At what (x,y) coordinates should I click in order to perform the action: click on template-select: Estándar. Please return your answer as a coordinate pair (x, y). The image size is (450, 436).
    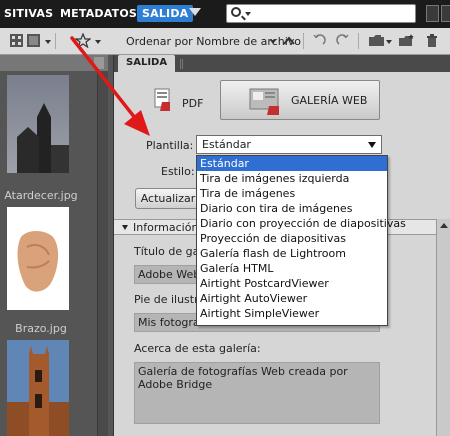
    Looking at the image, I should click on (289, 144).